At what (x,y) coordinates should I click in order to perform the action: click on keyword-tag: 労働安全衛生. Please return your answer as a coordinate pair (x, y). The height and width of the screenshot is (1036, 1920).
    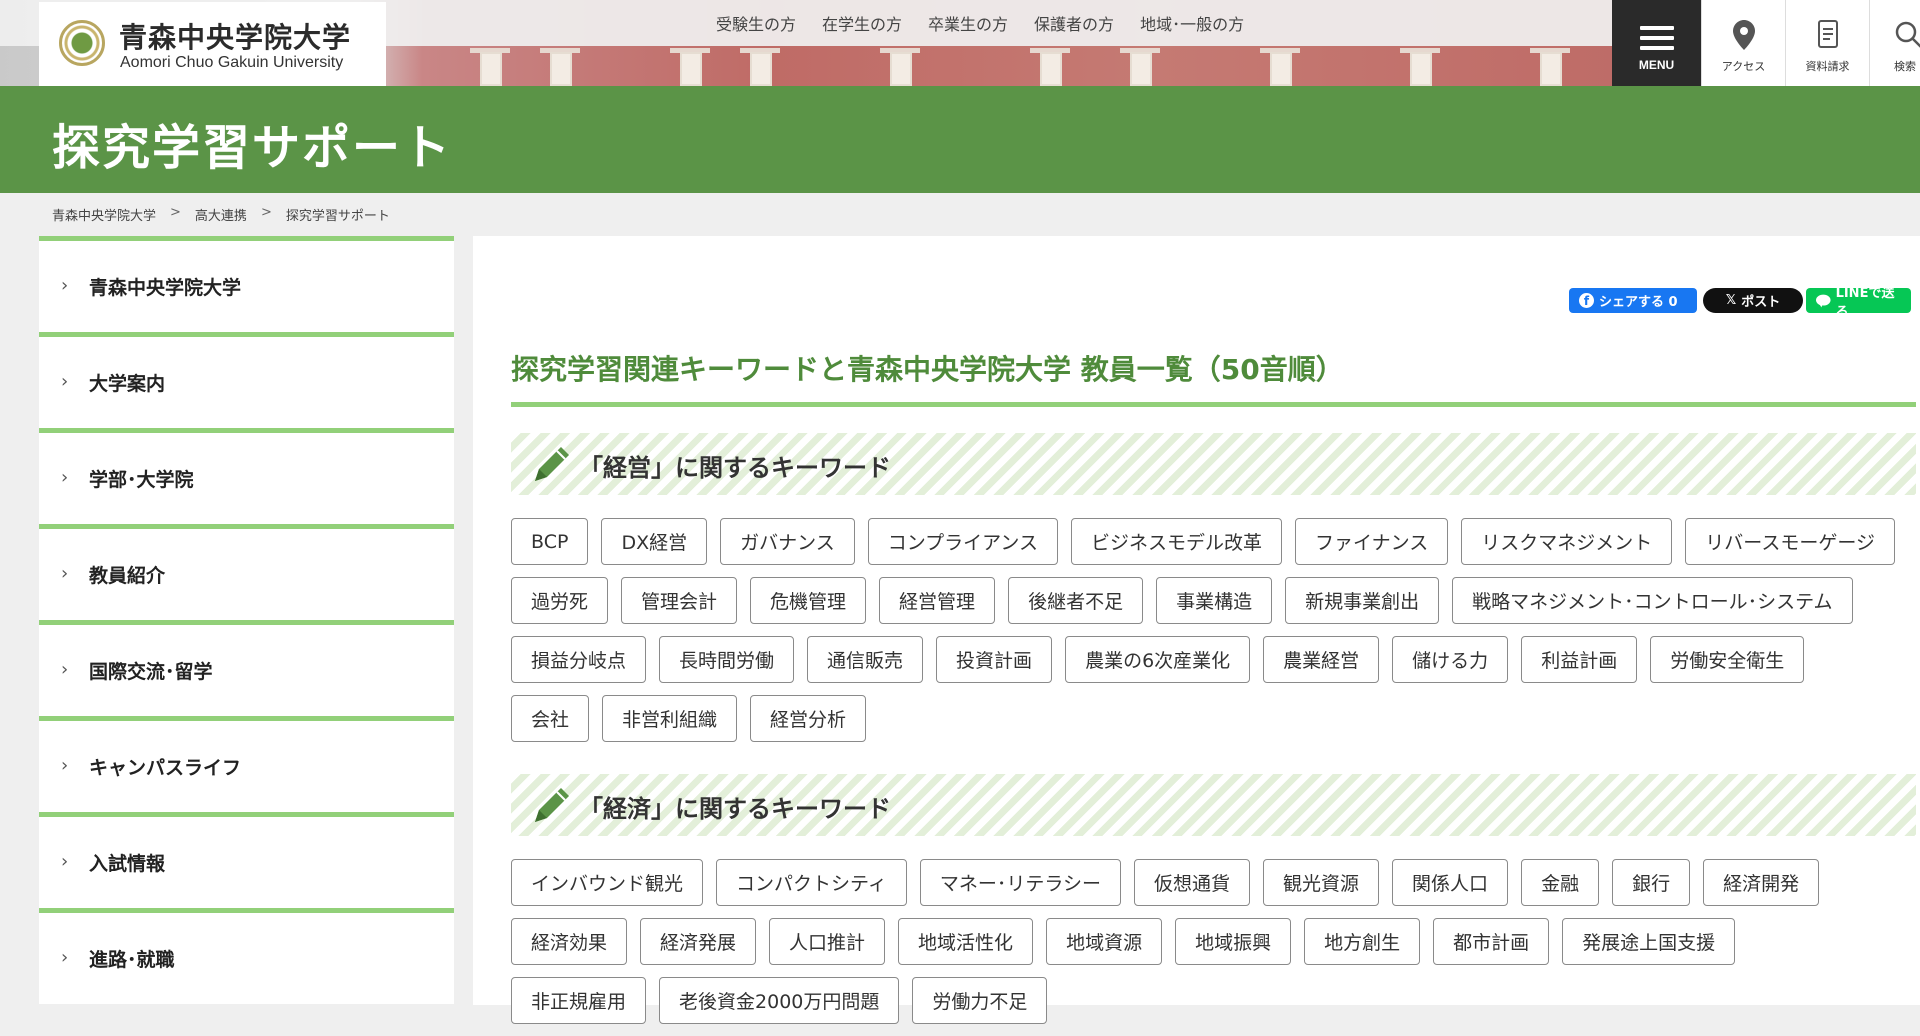
    Looking at the image, I should click on (1727, 659).